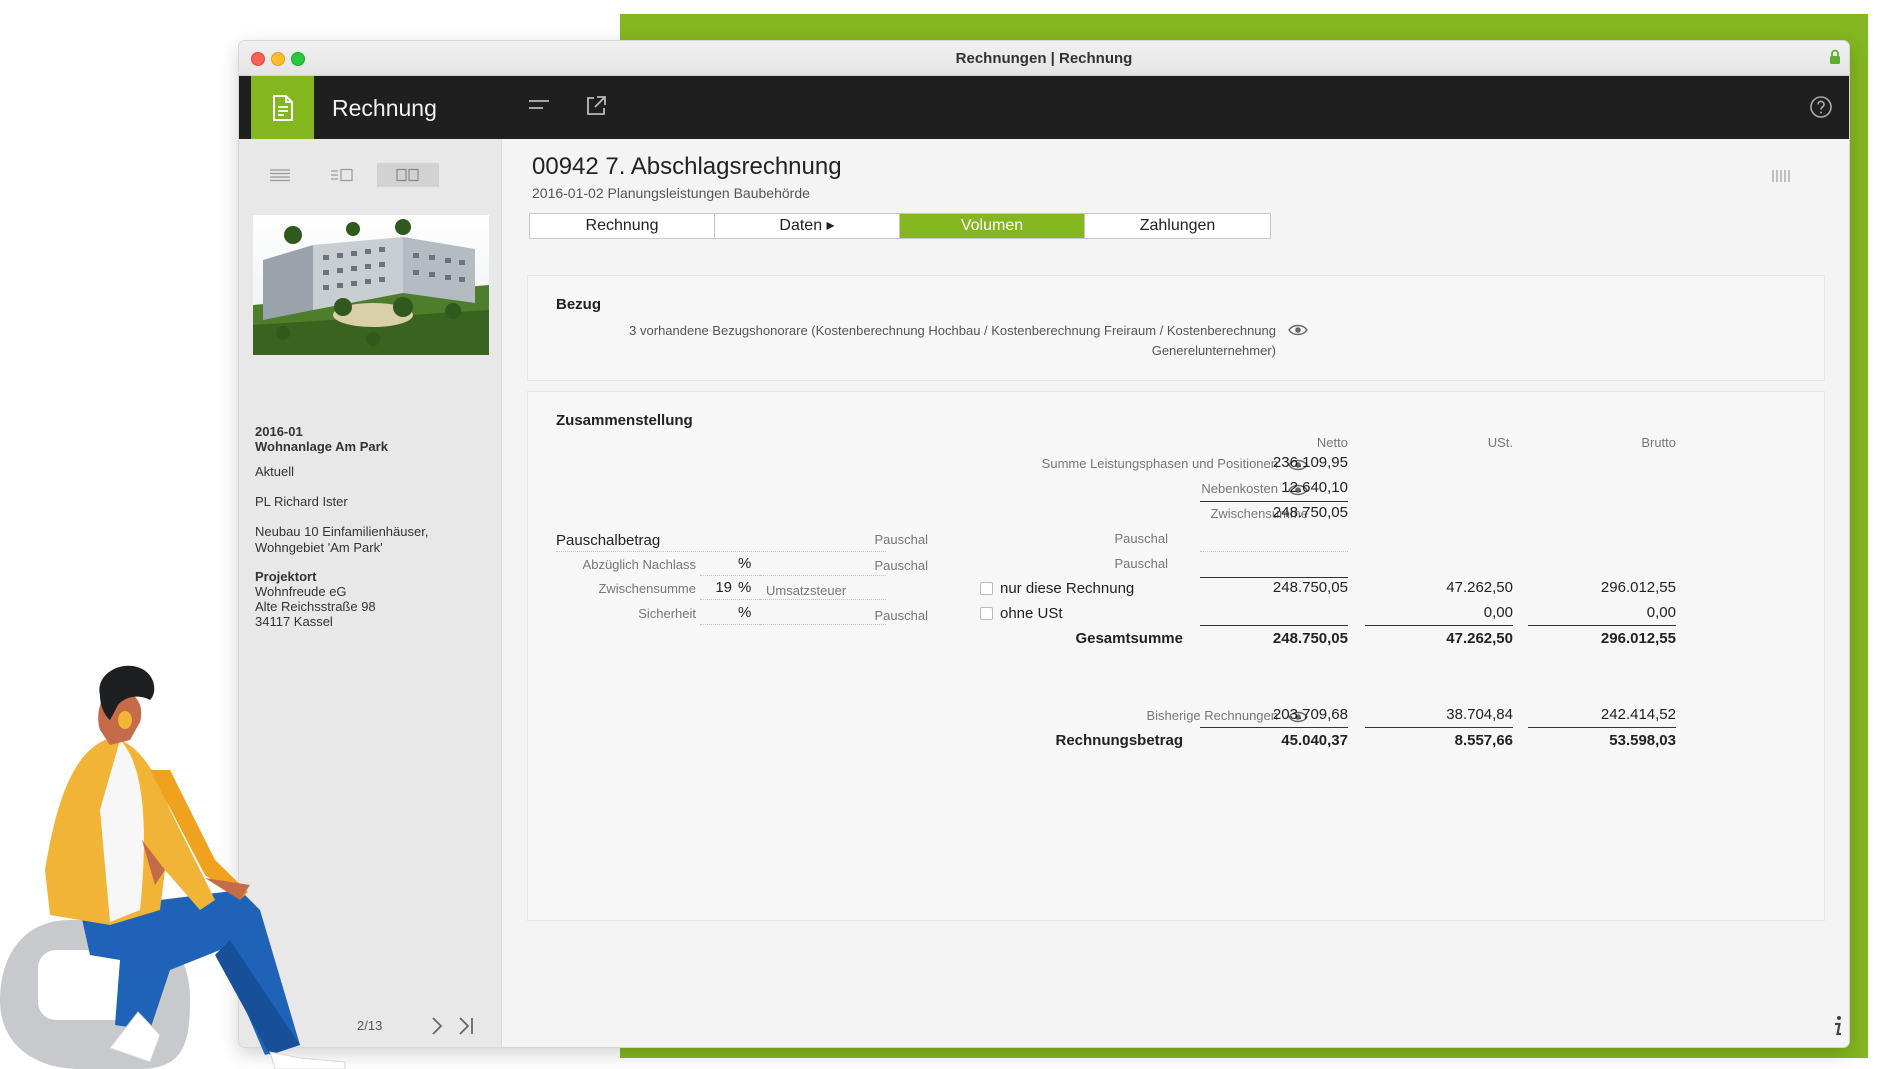  Describe the element at coordinates (1119, 740) in the screenshot. I see `rechnungsbetrag-label: Rechnungsbetrag` at that location.